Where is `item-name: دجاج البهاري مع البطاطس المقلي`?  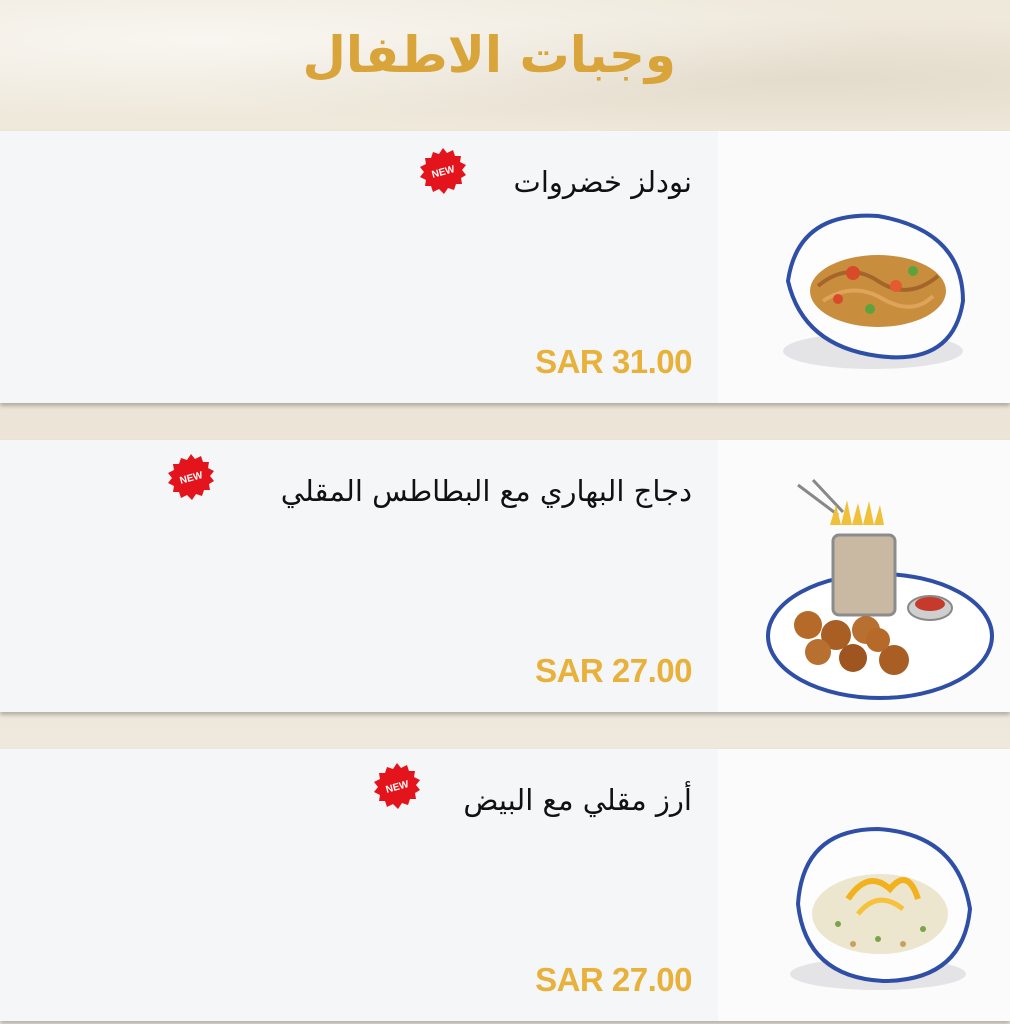 item-name: دجاج البهاري مع البطاطس المقلي is located at coordinates (486, 491).